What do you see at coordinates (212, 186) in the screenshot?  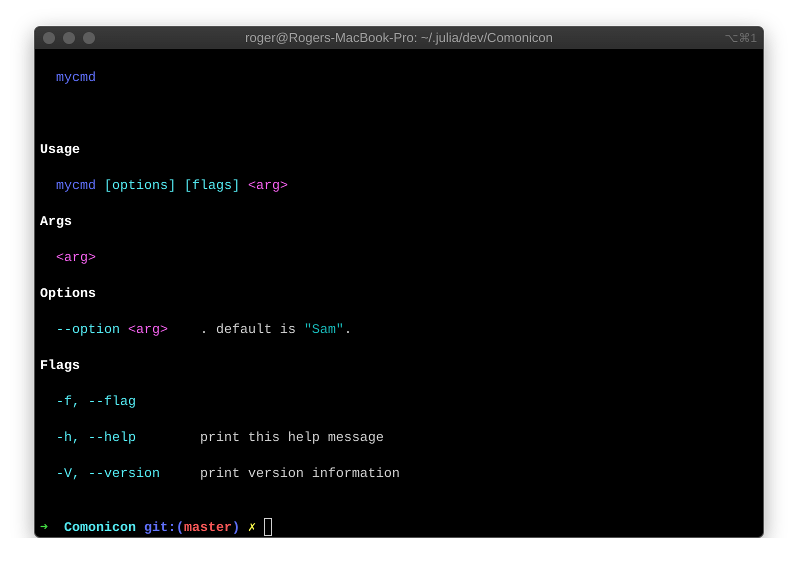 I see `option-text: [flags]` at bounding box center [212, 186].